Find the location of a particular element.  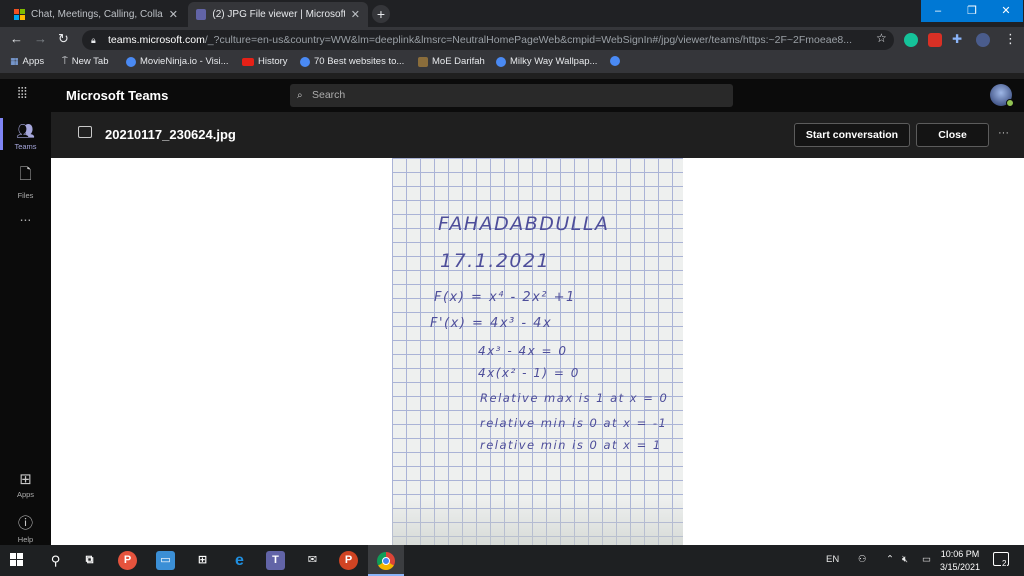

bookmark-new-tab: ⍑ New Tab is located at coordinates (85, 61).